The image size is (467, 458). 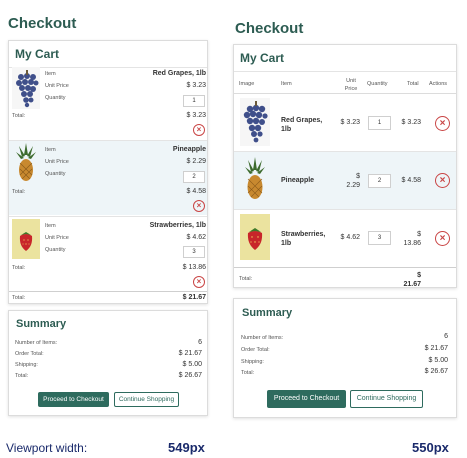 I want to click on column-header-actions: Actions, so click(x=438, y=84).